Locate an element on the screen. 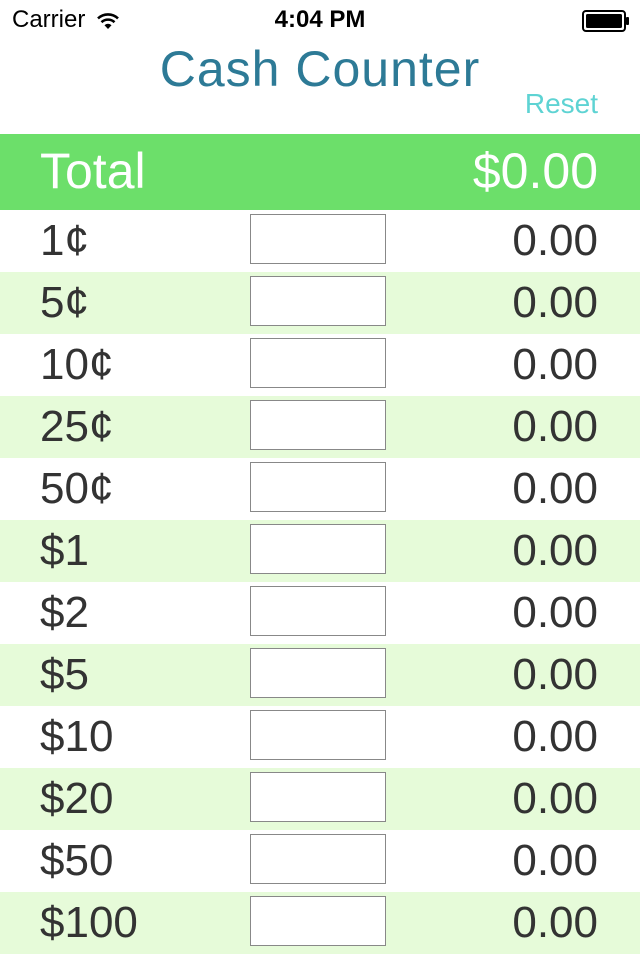 This screenshot has width=640, height=960. denomination-label: $5 is located at coordinates (64, 674).